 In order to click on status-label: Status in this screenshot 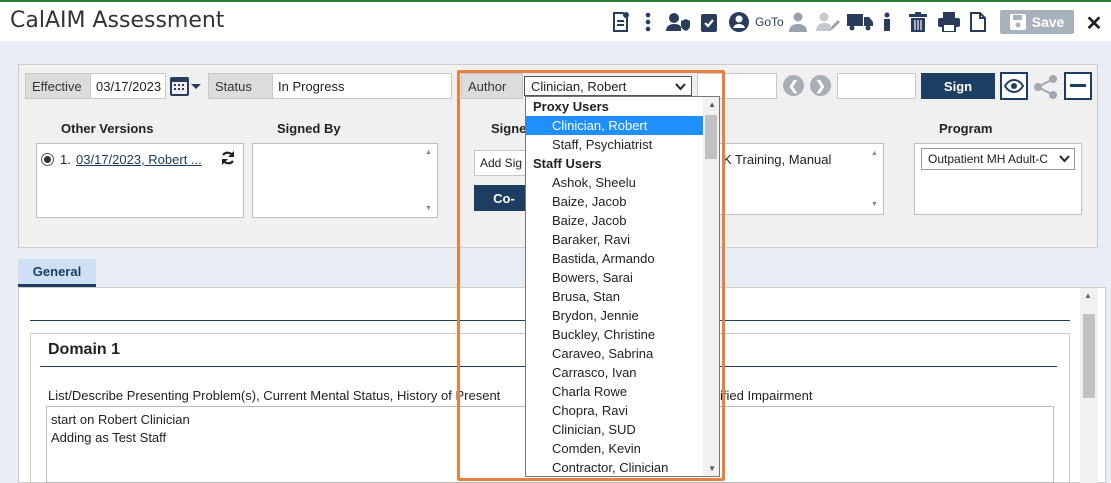, I will do `click(240, 86)`.